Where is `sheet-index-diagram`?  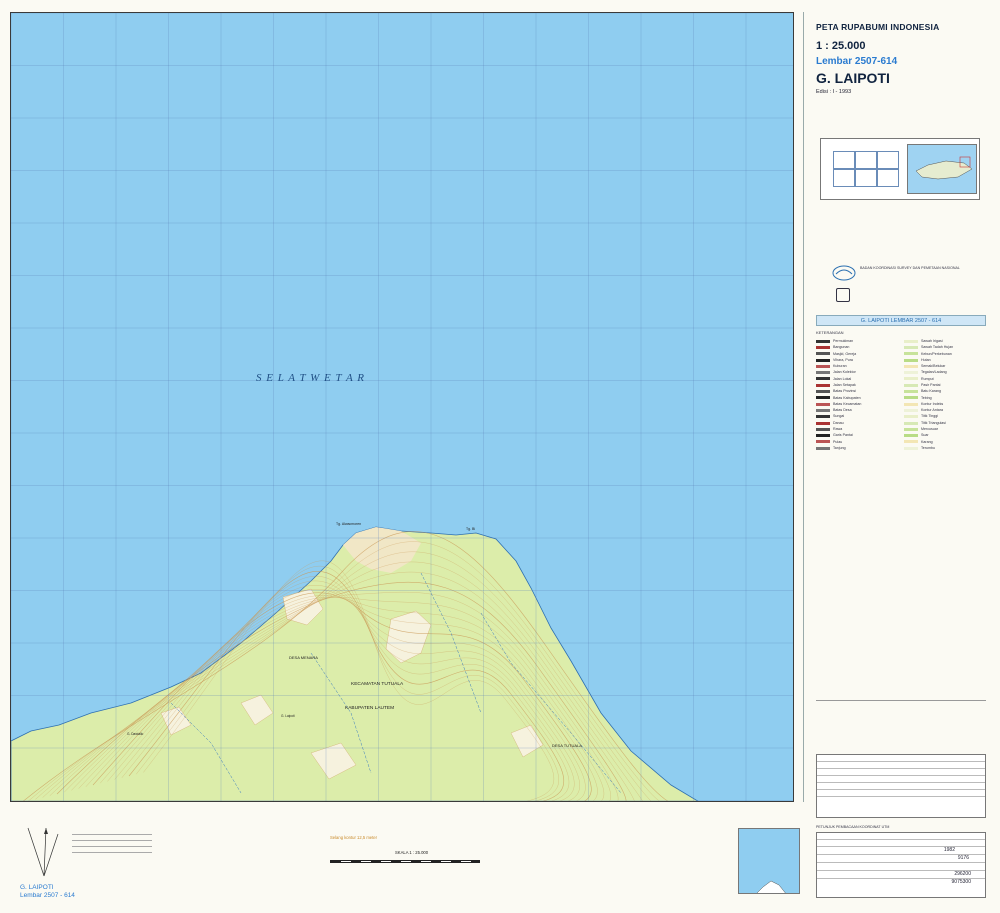
sheet-index-diagram is located at coordinates (900, 169).